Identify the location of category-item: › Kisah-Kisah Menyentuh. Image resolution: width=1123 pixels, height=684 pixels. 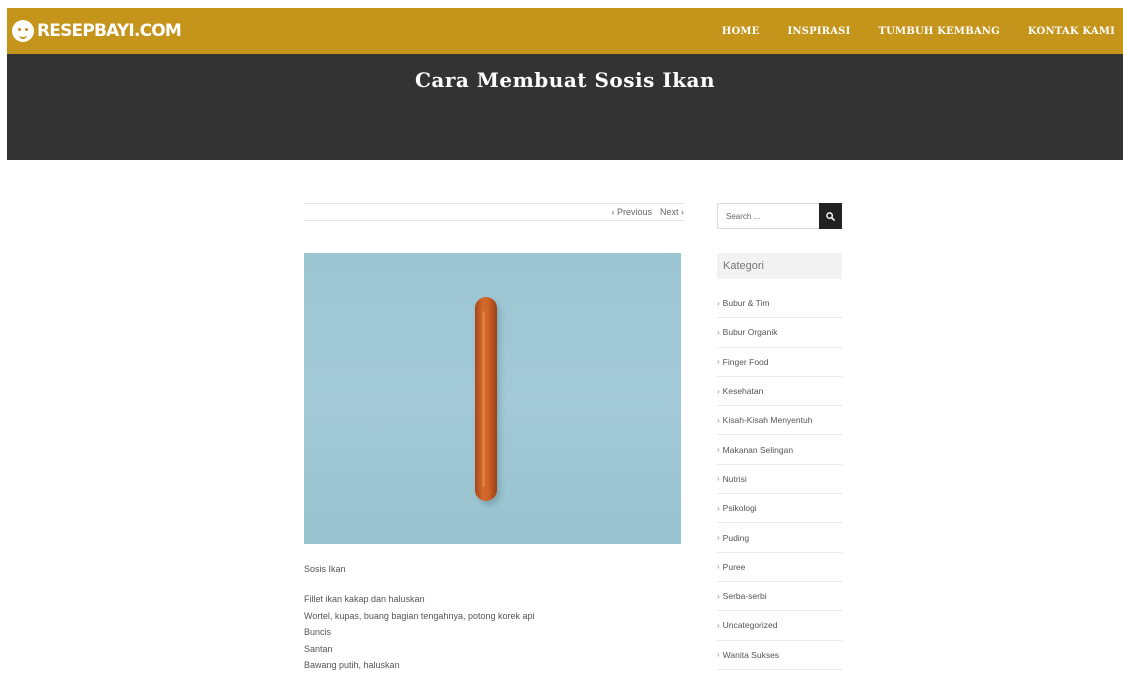
(779, 421).